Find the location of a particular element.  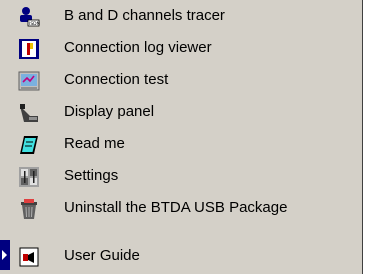

display-panel-icon is located at coordinates (29, 113).